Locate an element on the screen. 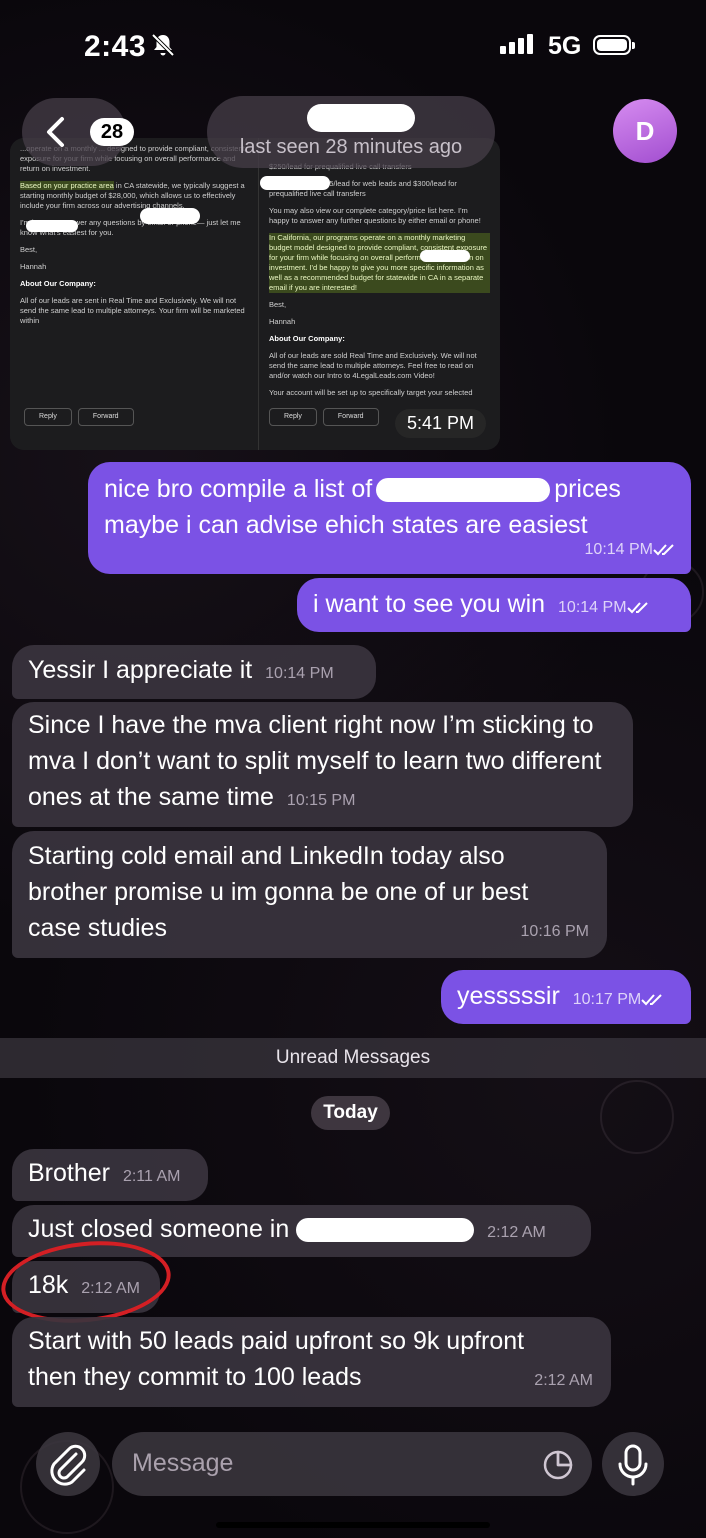  message-text: Yessir I appreciate it is located at coordinates (140, 670).